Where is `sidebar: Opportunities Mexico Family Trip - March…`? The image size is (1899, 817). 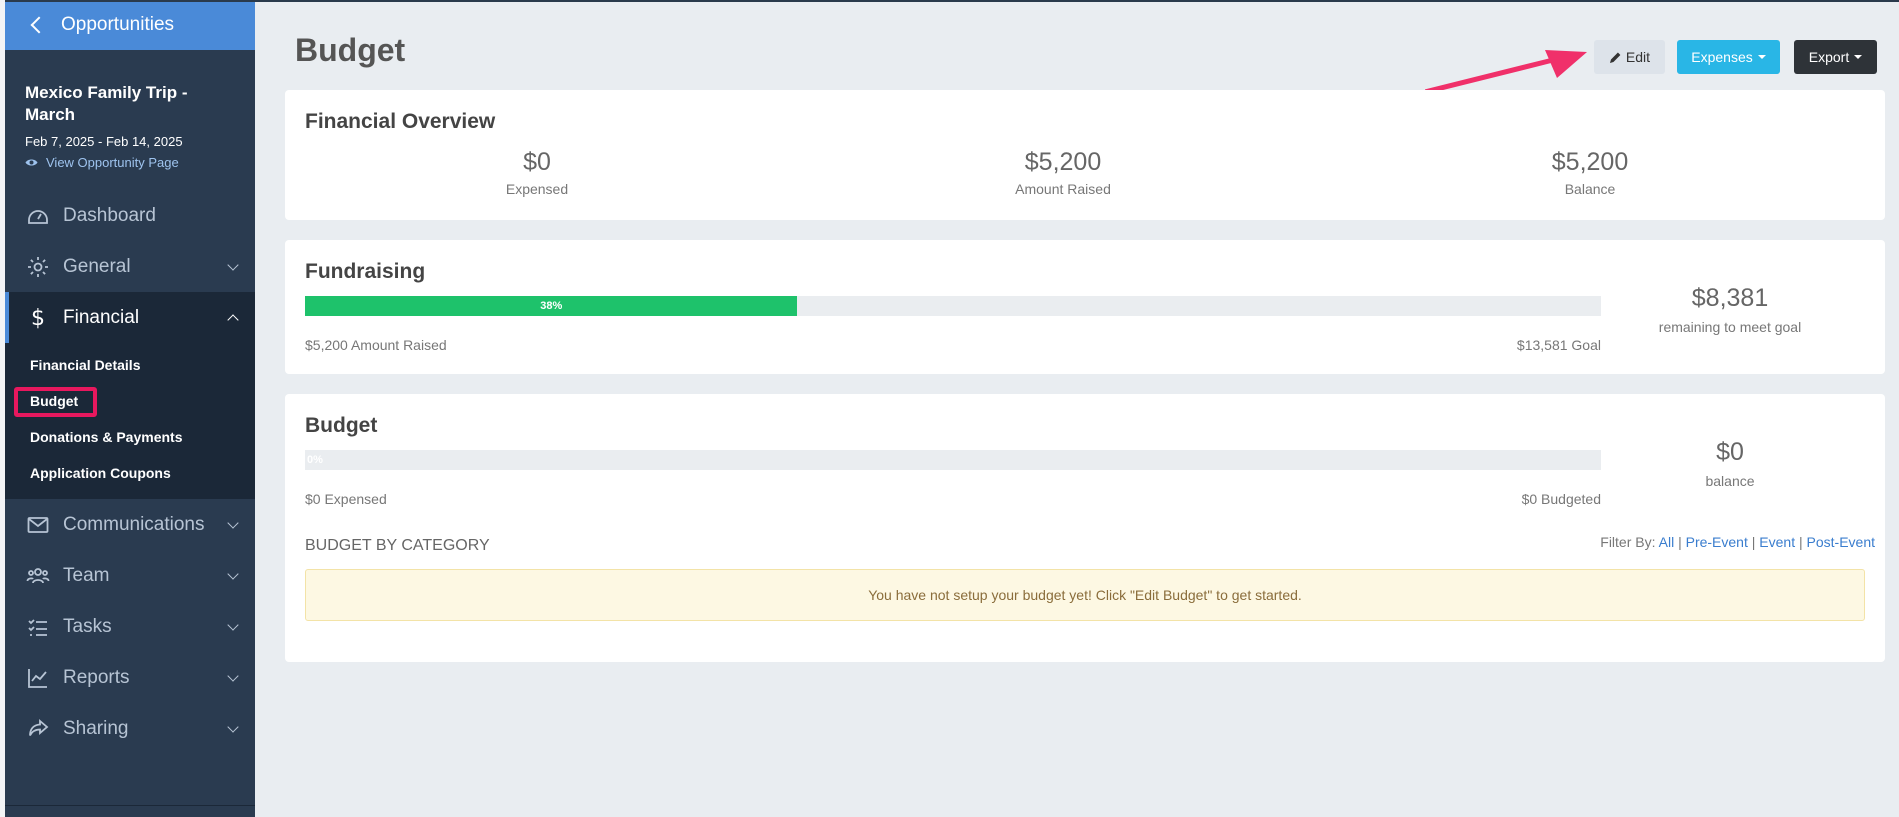 sidebar: Opportunities Mexico Family Trip - March… is located at coordinates (130, 408).